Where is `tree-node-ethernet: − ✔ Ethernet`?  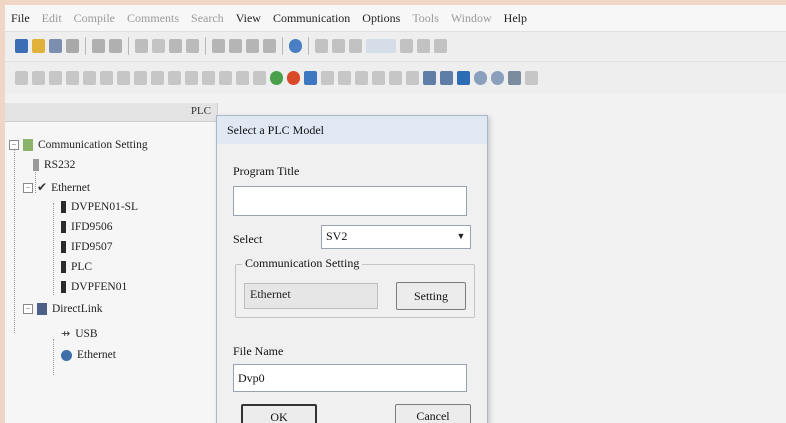 tree-node-ethernet: − ✔ Ethernet is located at coordinates (56, 187).